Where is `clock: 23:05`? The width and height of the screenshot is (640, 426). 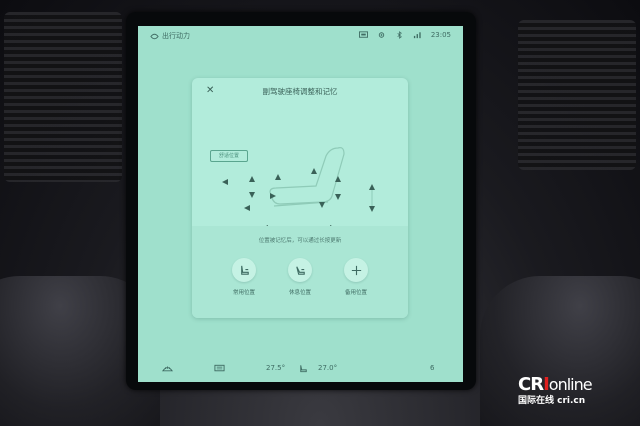
clock: 23:05 is located at coordinates (440, 35).